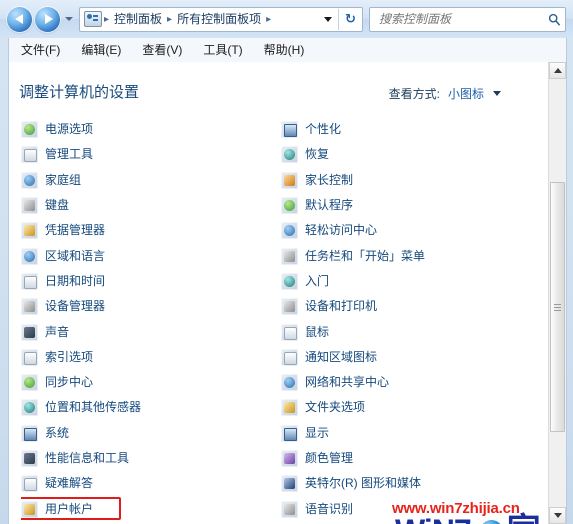 This screenshot has width=573, height=524. I want to click on view-by-label: 查看方式:, so click(414, 94).